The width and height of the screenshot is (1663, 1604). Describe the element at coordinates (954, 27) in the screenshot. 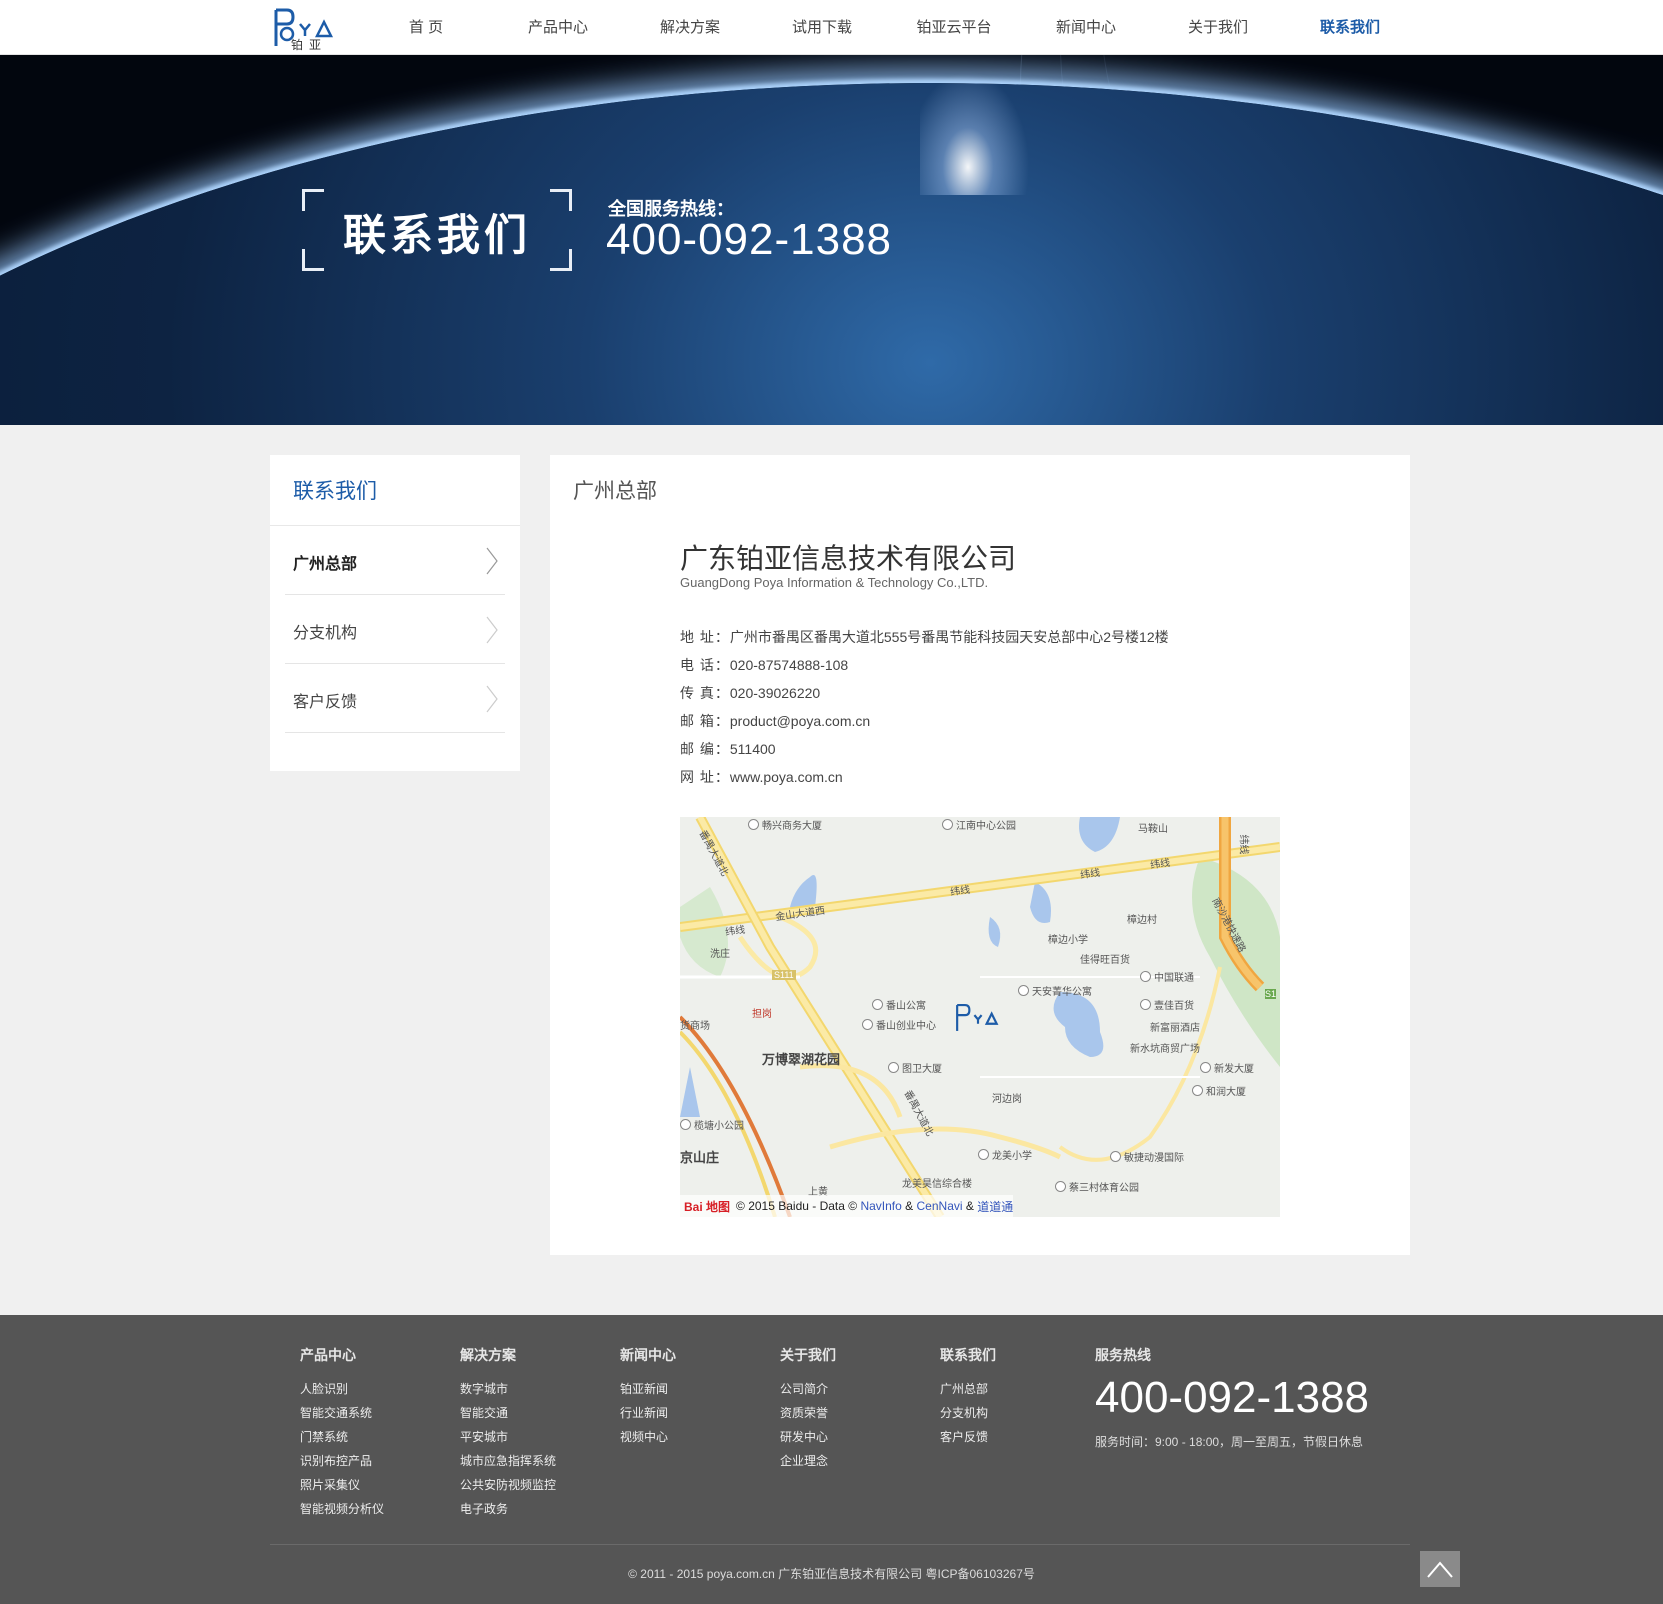

I see `nav-cloud: 铂亚云平台` at that location.